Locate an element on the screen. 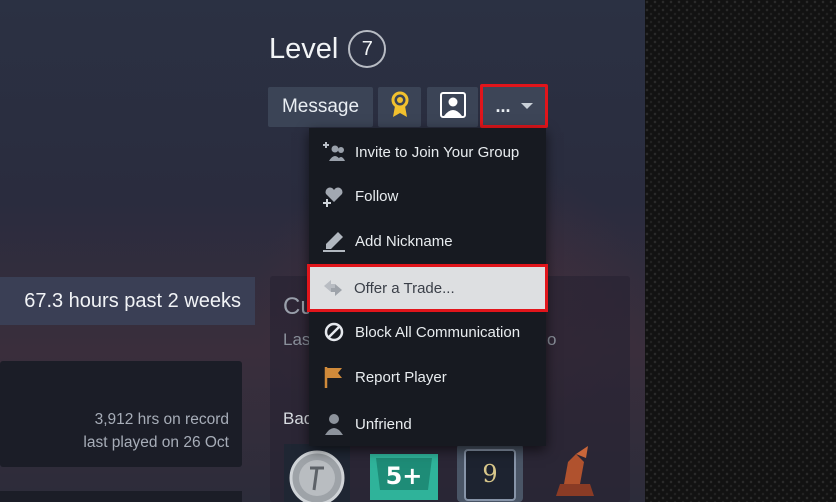  message-button: Message is located at coordinates (320, 107).